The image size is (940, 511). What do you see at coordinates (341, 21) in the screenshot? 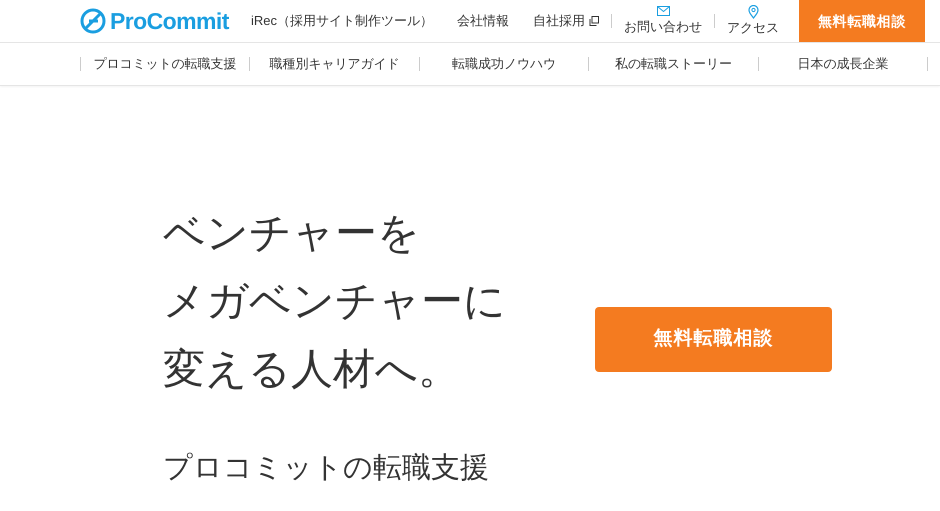
I see `nav-link: iRec（採用サイト制作ツール）` at bounding box center [341, 21].